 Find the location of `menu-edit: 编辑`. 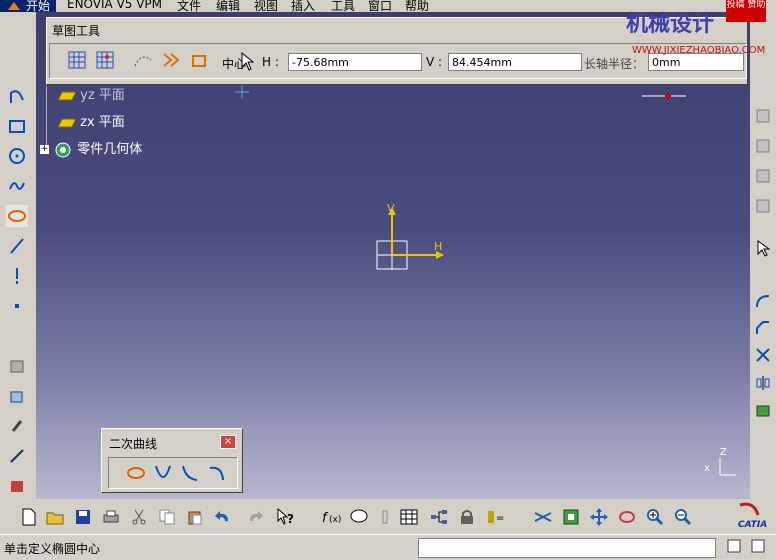

menu-edit: 编辑 is located at coordinates (228, 6).